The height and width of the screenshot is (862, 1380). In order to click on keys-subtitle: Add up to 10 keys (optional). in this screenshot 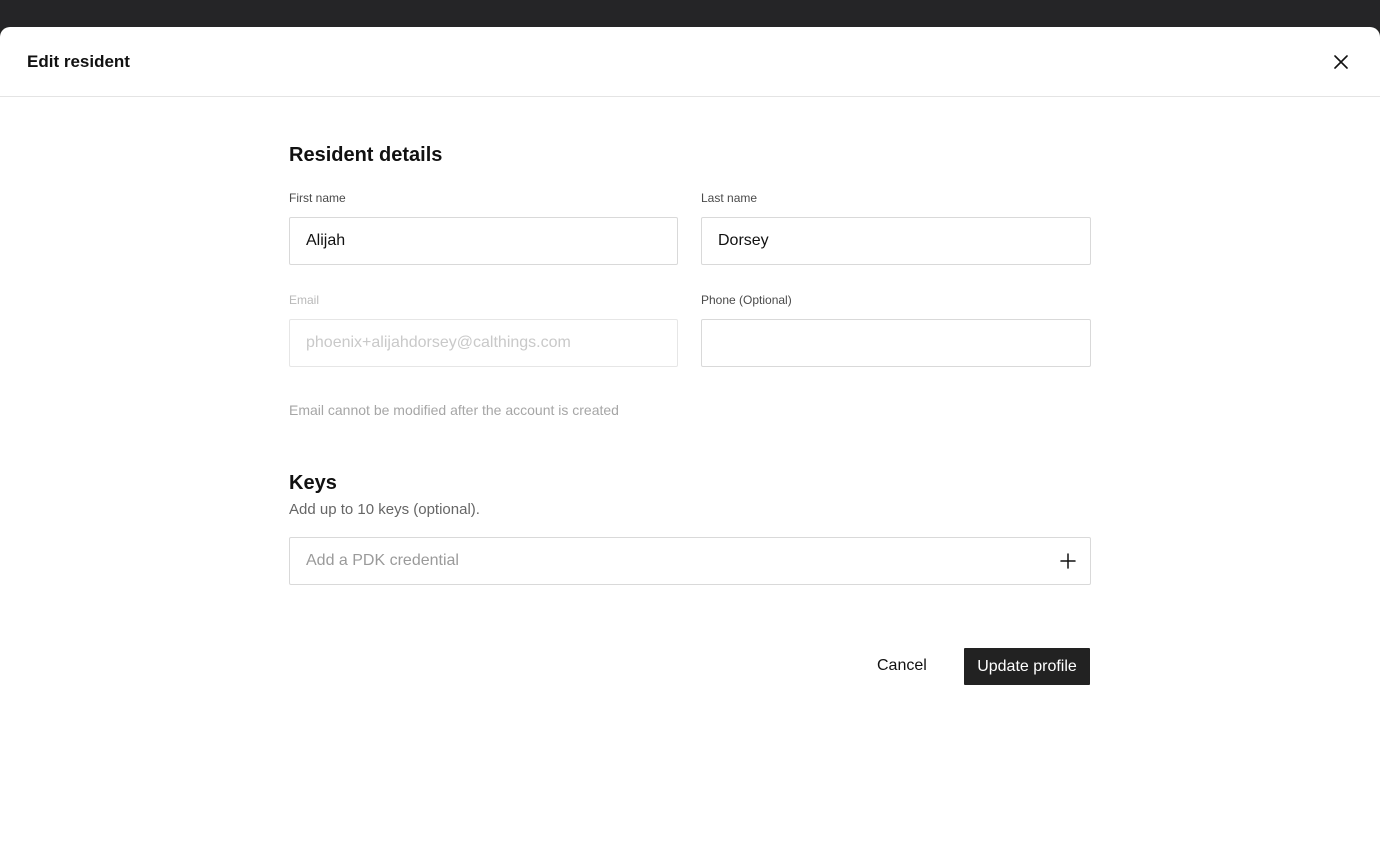, I will do `click(384, 509)`.